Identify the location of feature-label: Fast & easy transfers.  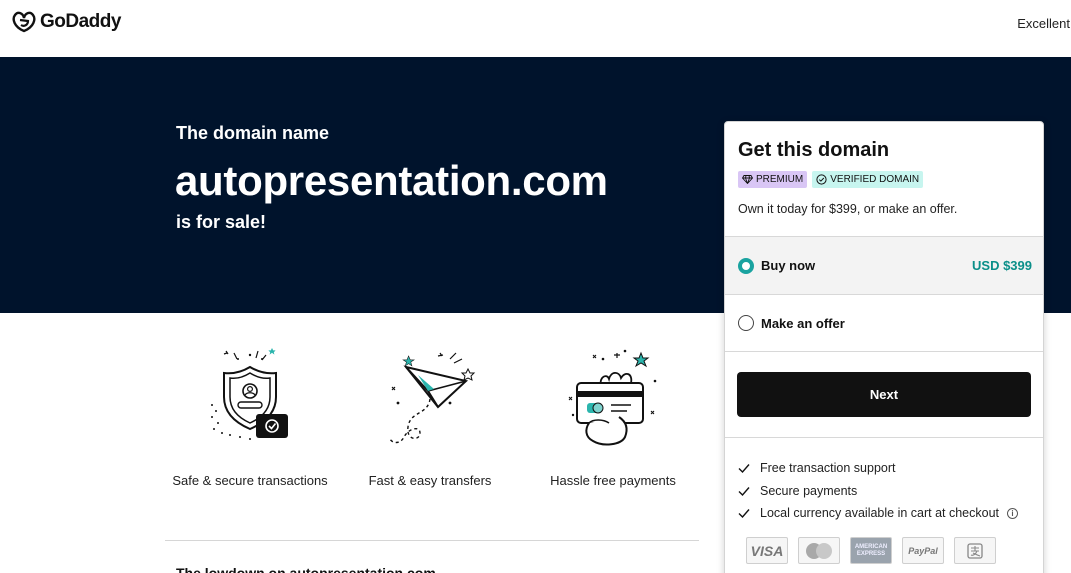
(430, 480).